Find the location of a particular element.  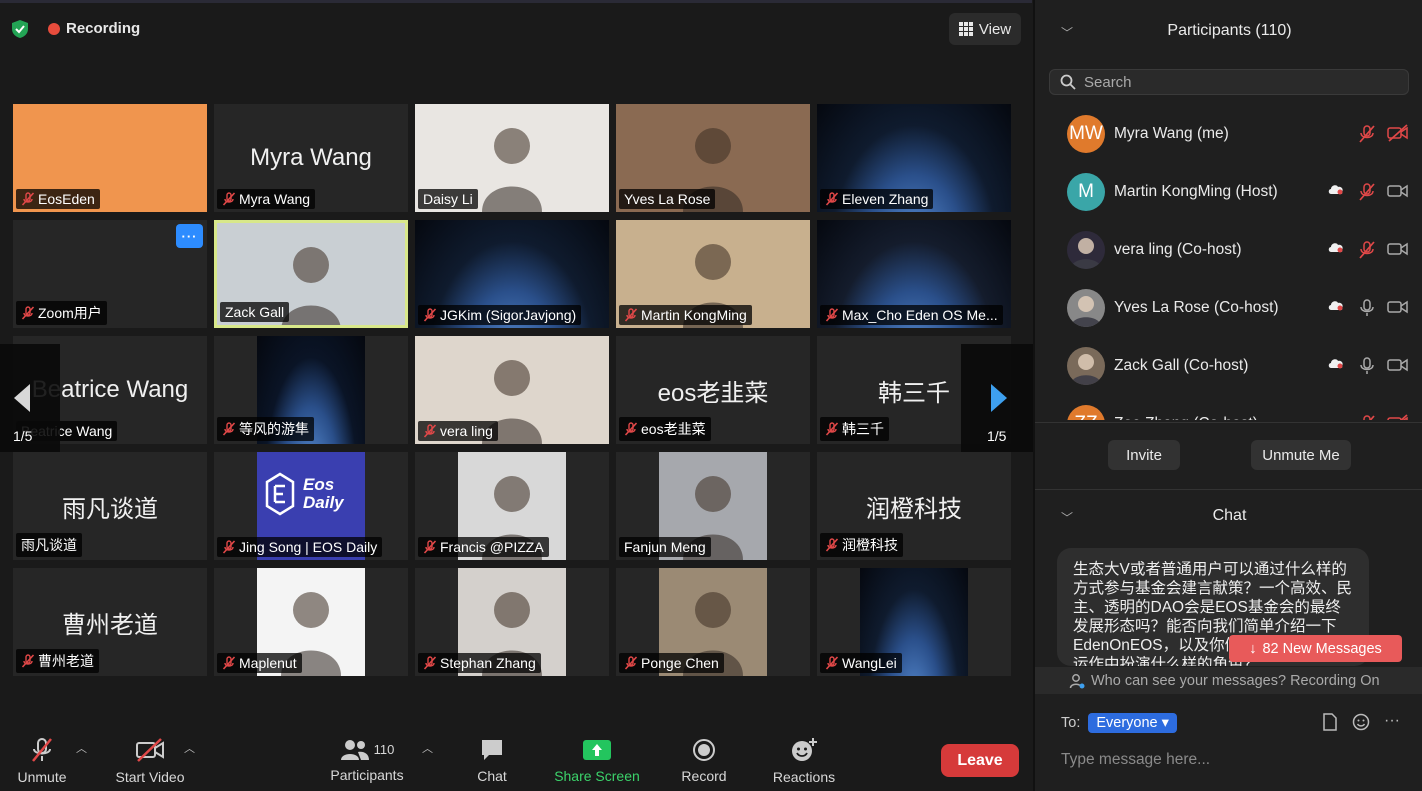

recipient-select: Everyone ▾ is located at coordinates (1132, 723).